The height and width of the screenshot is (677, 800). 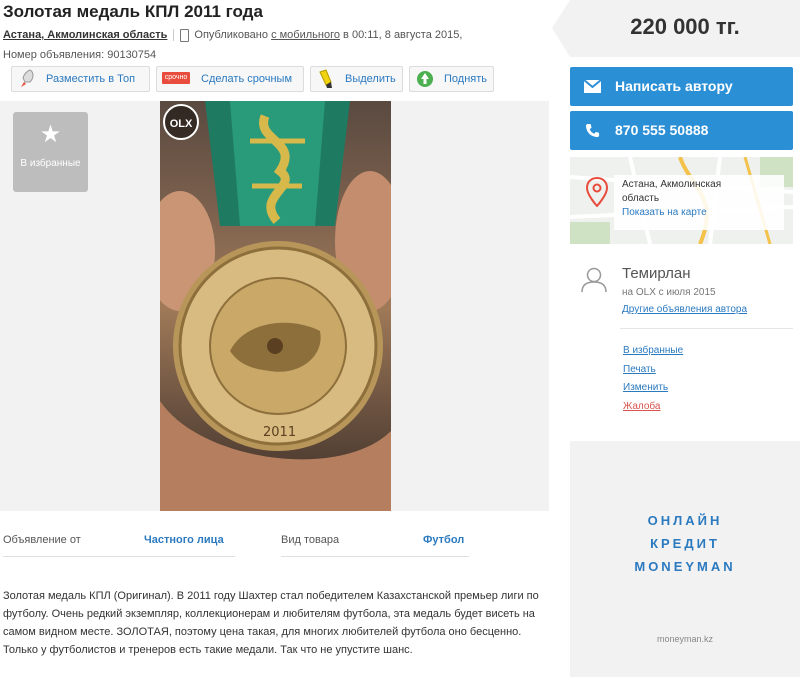 What do you see at coordinates (50, 163) in the screenshot?
I see `favorites-label: В избранные` at bounding box center [50, 163].